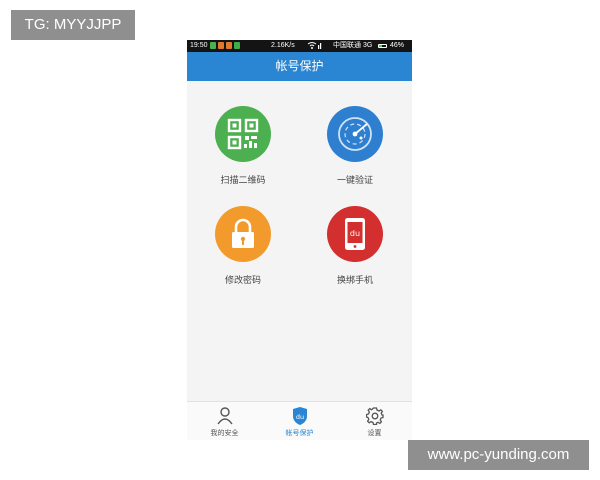  What do you see at coordinates (243, 234) in the screenshot?
I see `lock-icon` at bounding box center [243, 234].